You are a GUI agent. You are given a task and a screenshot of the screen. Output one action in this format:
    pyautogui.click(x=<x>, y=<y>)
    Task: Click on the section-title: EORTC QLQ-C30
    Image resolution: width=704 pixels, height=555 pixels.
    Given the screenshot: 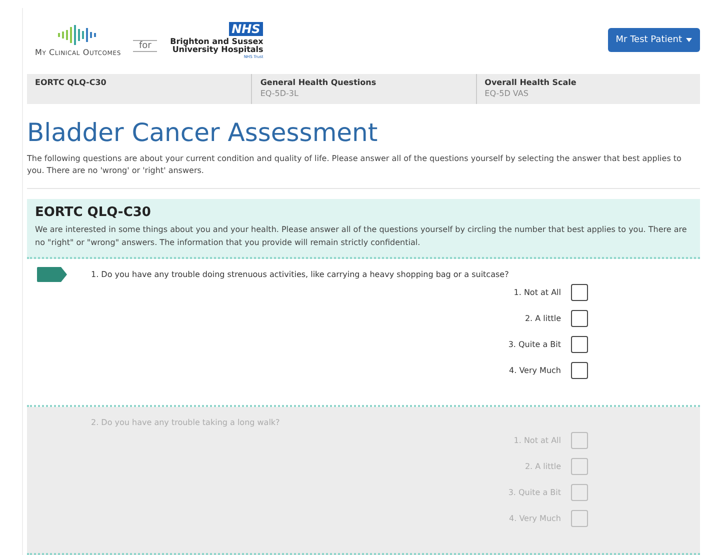 What is the action you would take?
    pyautogui.click(x=93, y=212)
    